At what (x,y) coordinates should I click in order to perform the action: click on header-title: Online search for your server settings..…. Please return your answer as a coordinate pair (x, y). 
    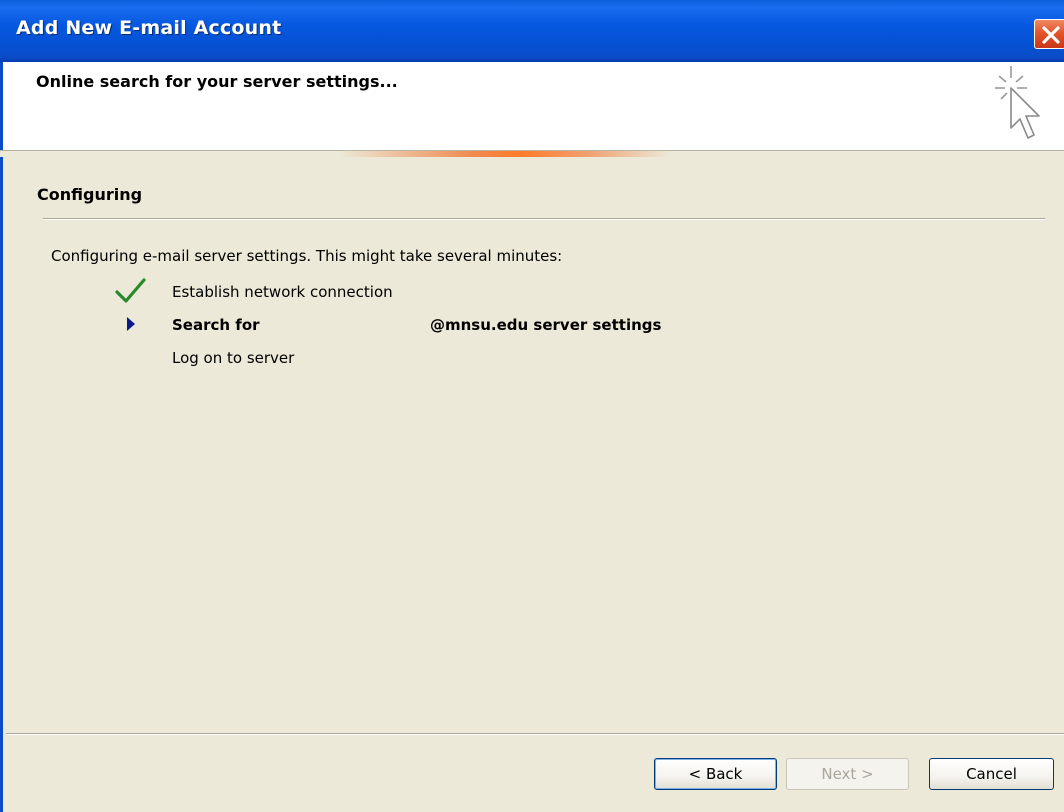
    Looking at the image, I should click on (217, 81).